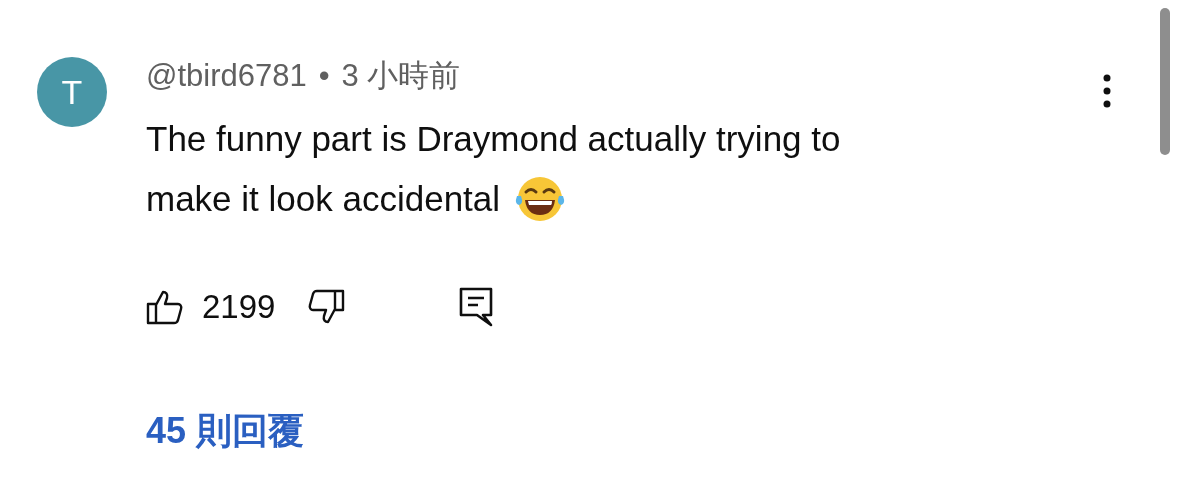  Describe the element at coordinates (72, 92) in the screenshot. I see `avatar: T` at that location.